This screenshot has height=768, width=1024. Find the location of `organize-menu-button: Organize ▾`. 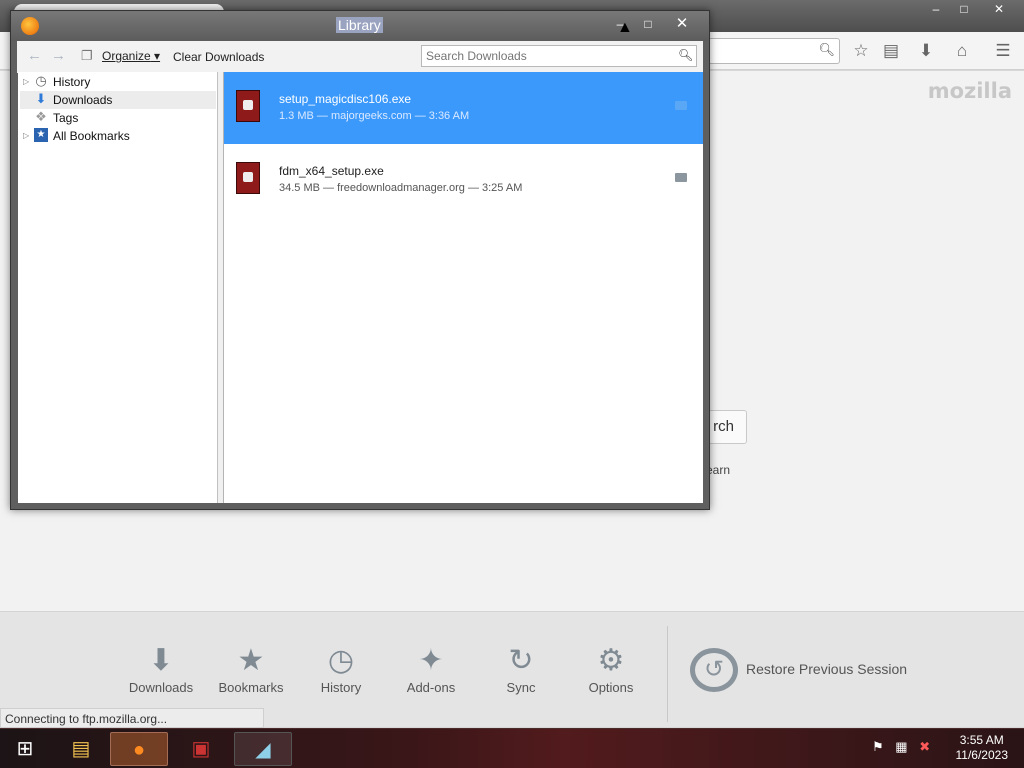

organize-menu-button: Organize ▾ is located at coordinates (131, 56).